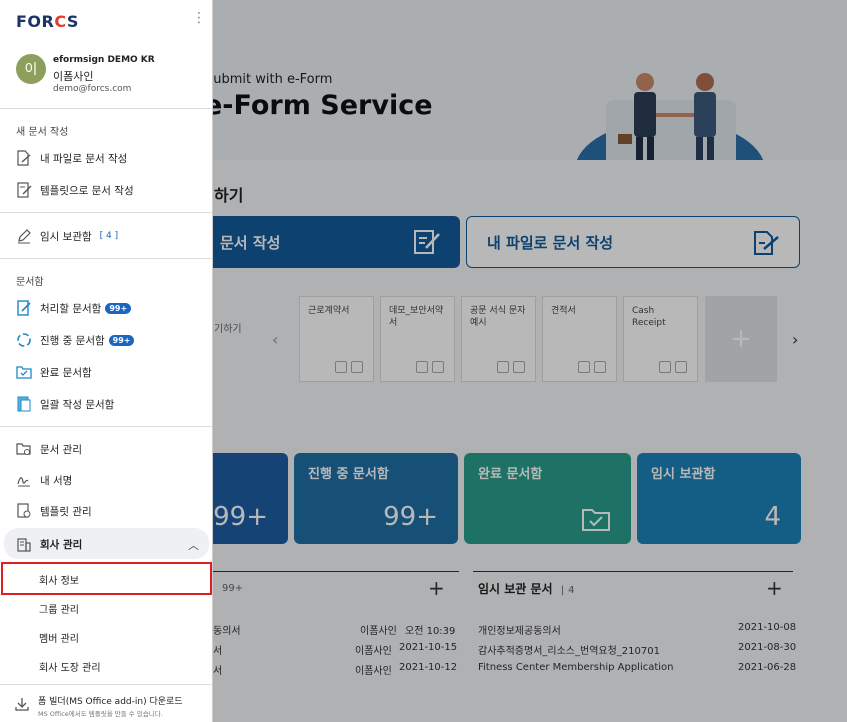  Describe the element at coordinates (110, 702) in the screenshot. I see `download-title: 폼 빌더(MS Office add-in) 다운로드` at that location.